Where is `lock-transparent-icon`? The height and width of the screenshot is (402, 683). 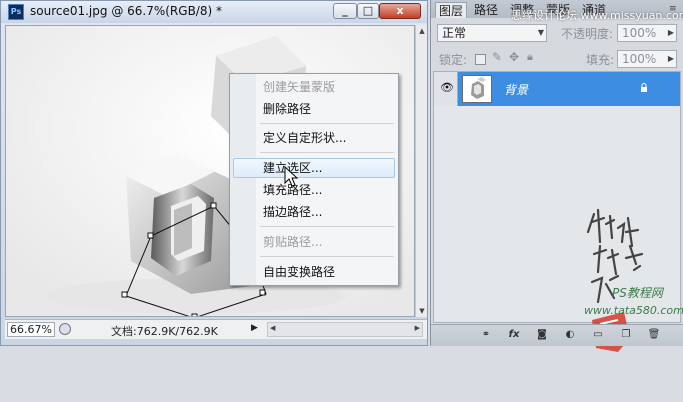
lock-transparent-icon is located at coordinates (480, 59).